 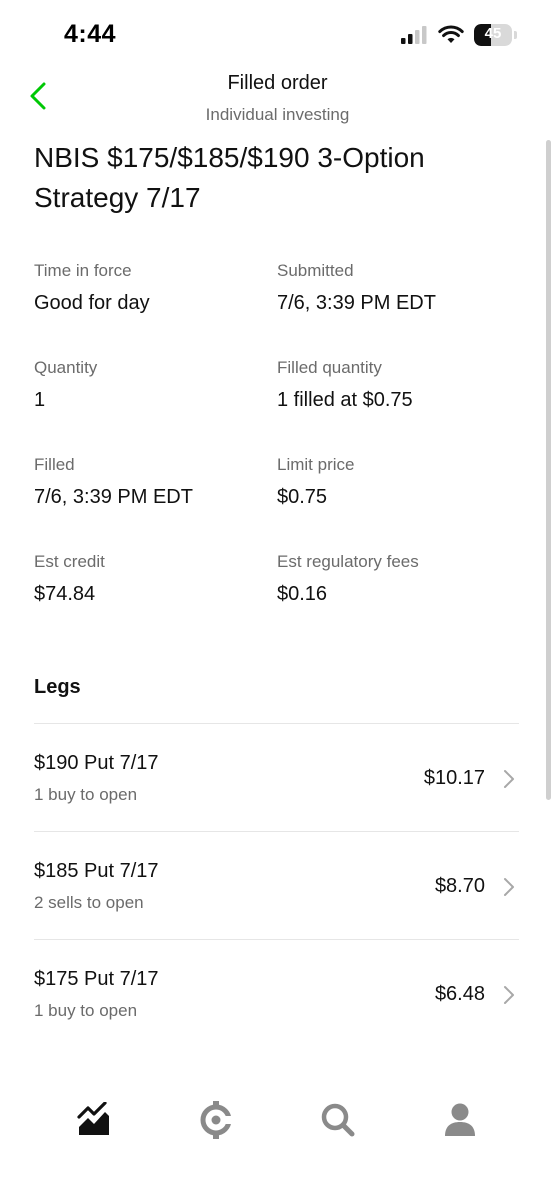 What do you see at coordinates (451, 34) in the screenshot?
I see `wifi-icon` at bounding box center [451, 34].